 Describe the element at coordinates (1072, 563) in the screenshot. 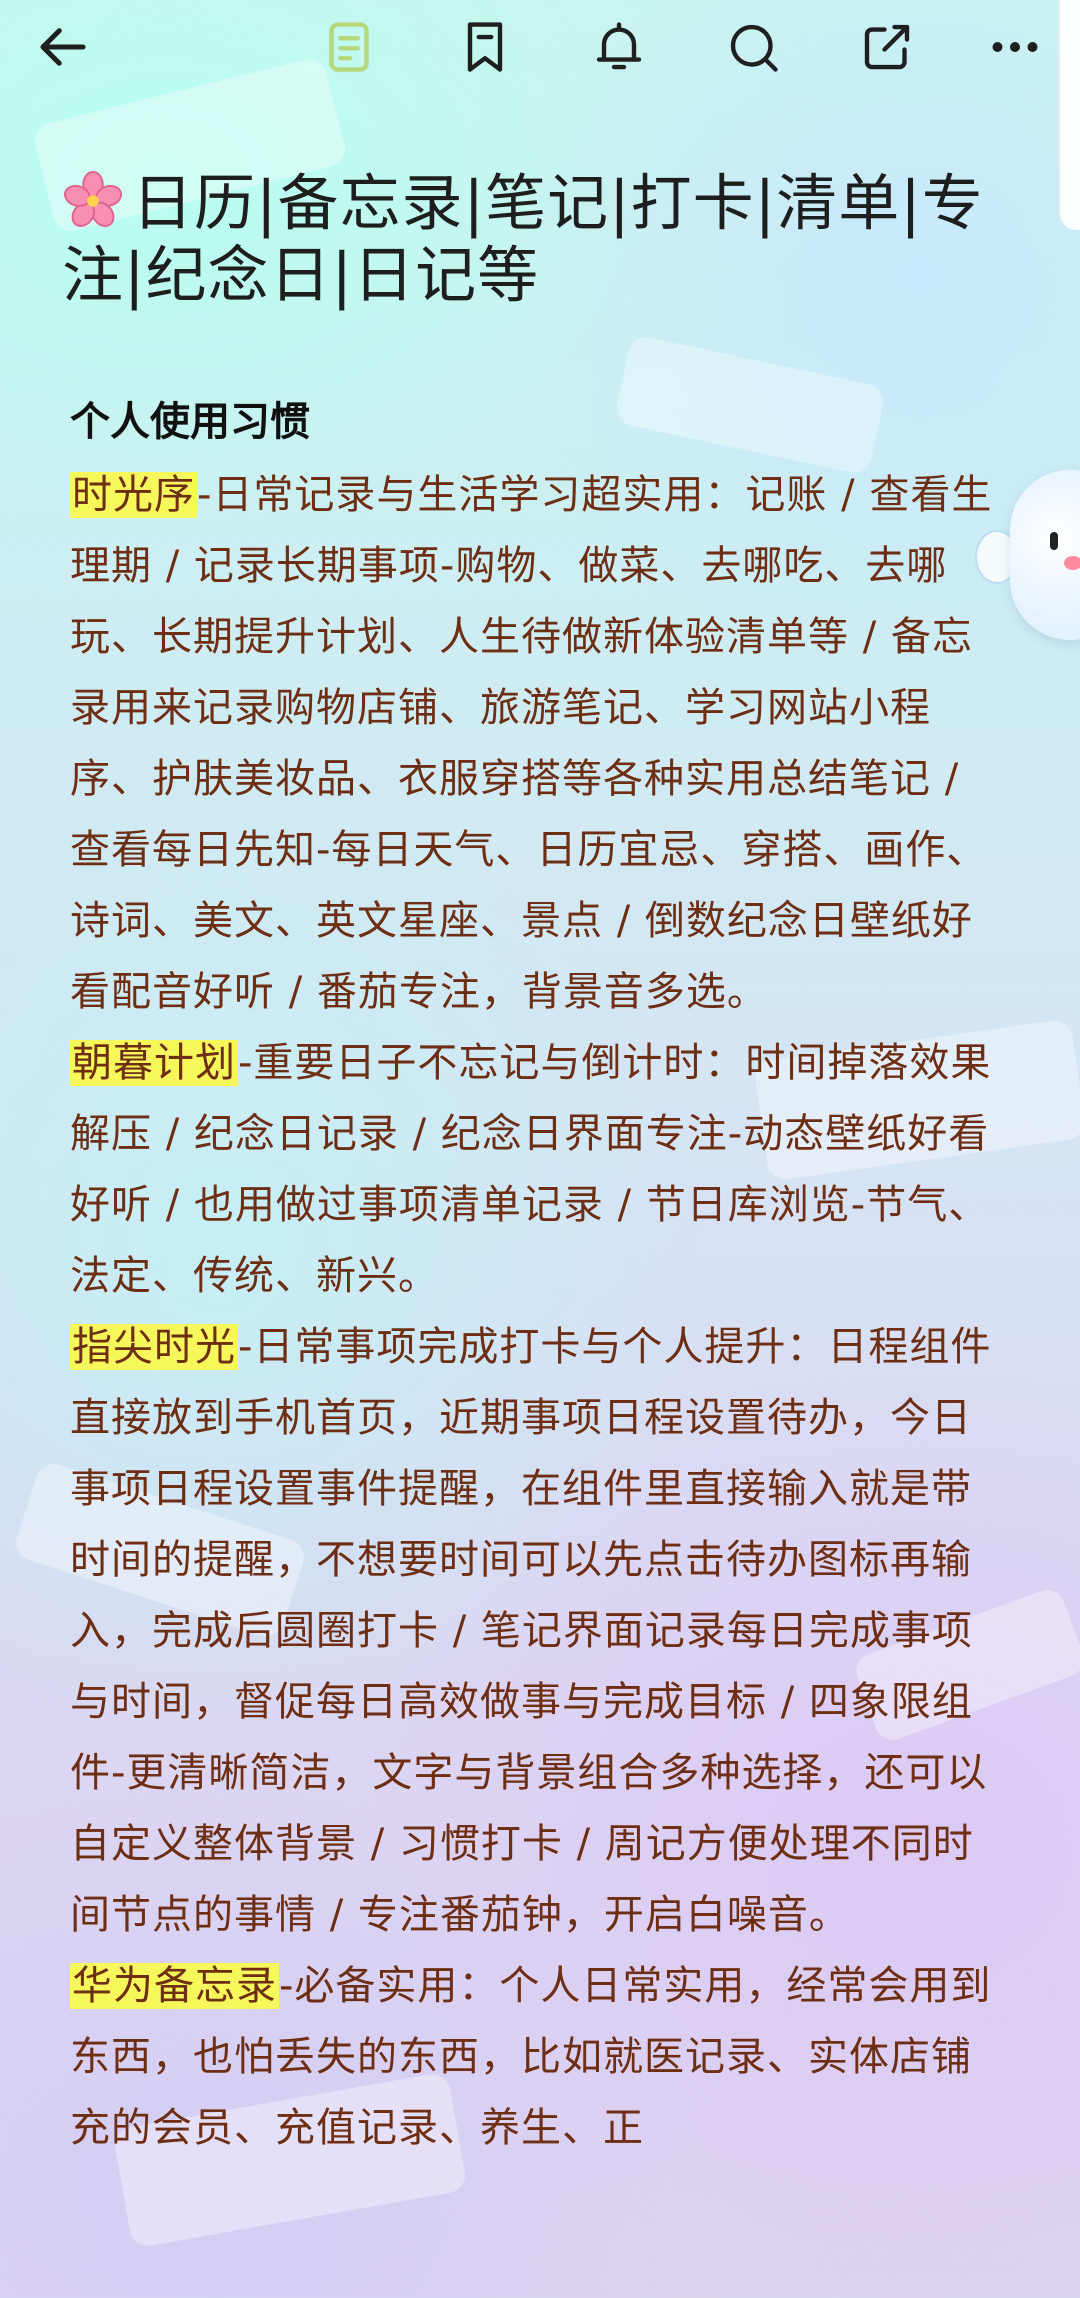

I see `mascot-cheek` at that location.